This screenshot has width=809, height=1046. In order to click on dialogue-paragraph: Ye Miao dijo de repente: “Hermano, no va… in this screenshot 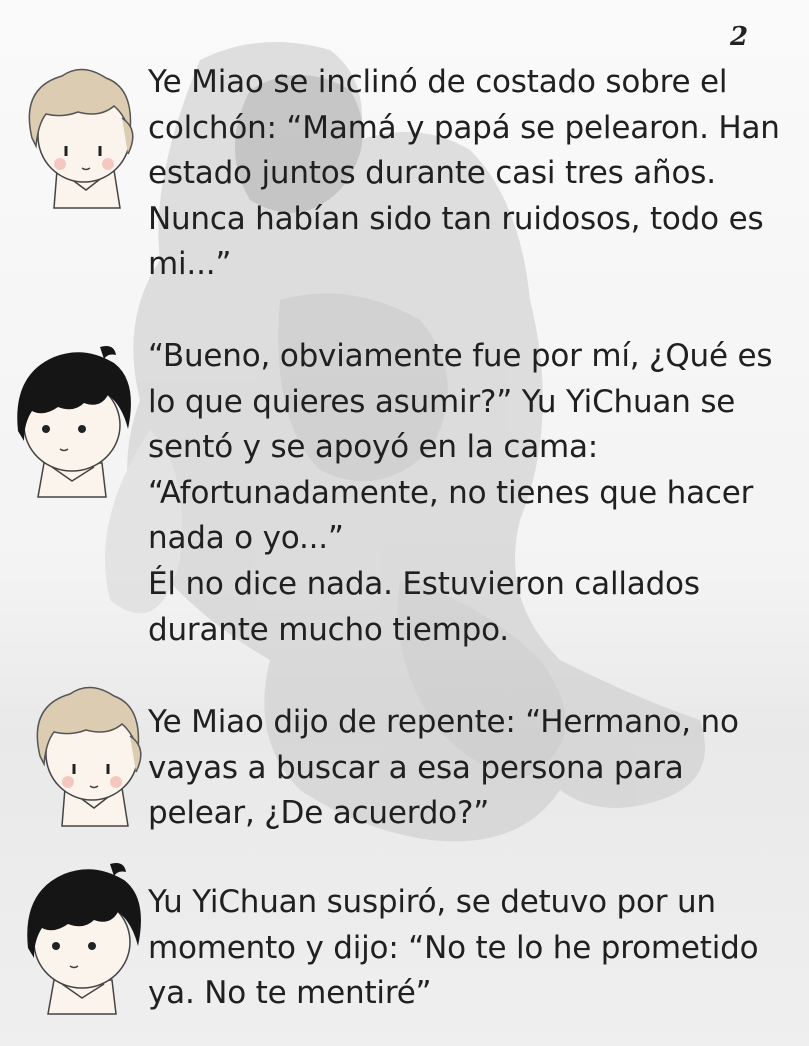, I will do `click(443, 767)`.